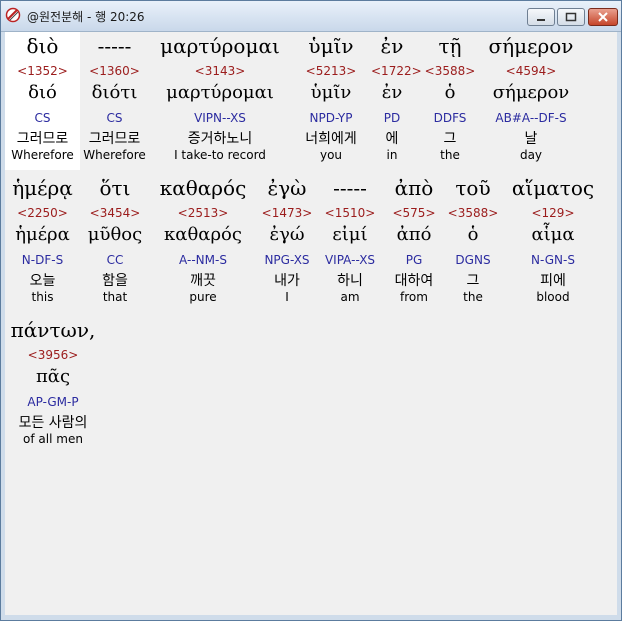  Describe the element at coordinates (203, 281) in the screenshot. I see `korean-gloss: 깨끗` at that location.